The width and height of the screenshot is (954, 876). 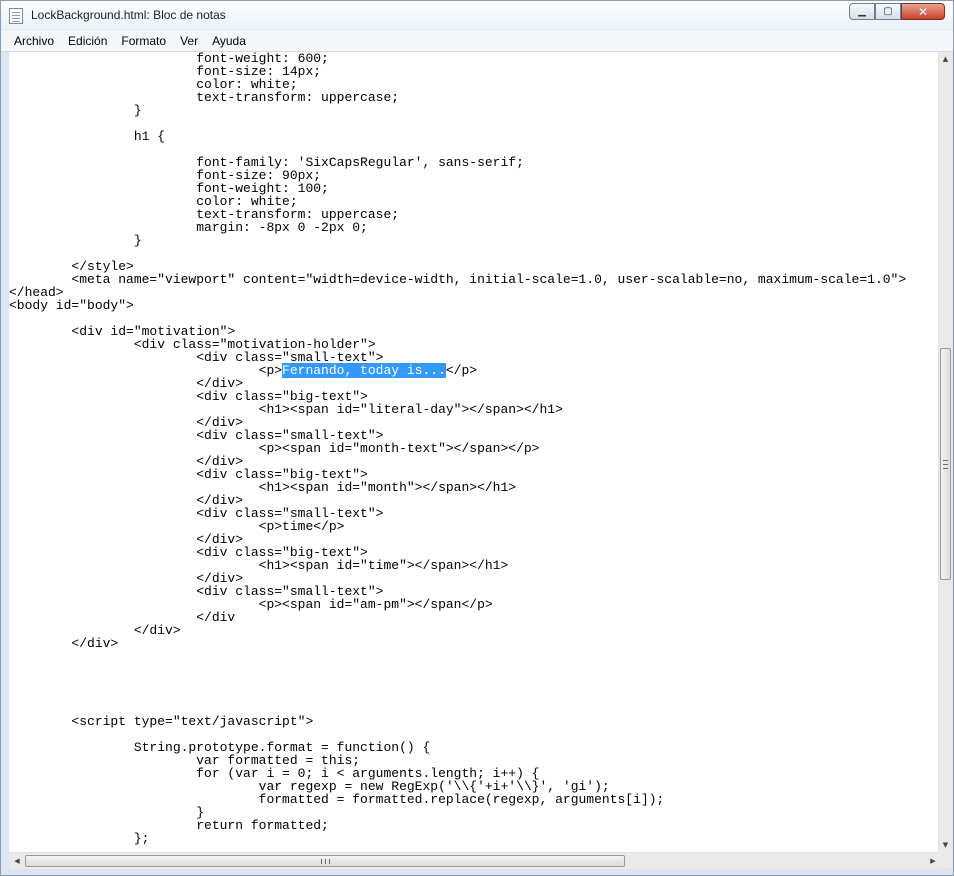 I want to click on close-button: ✕, so click(x=923, y=11).